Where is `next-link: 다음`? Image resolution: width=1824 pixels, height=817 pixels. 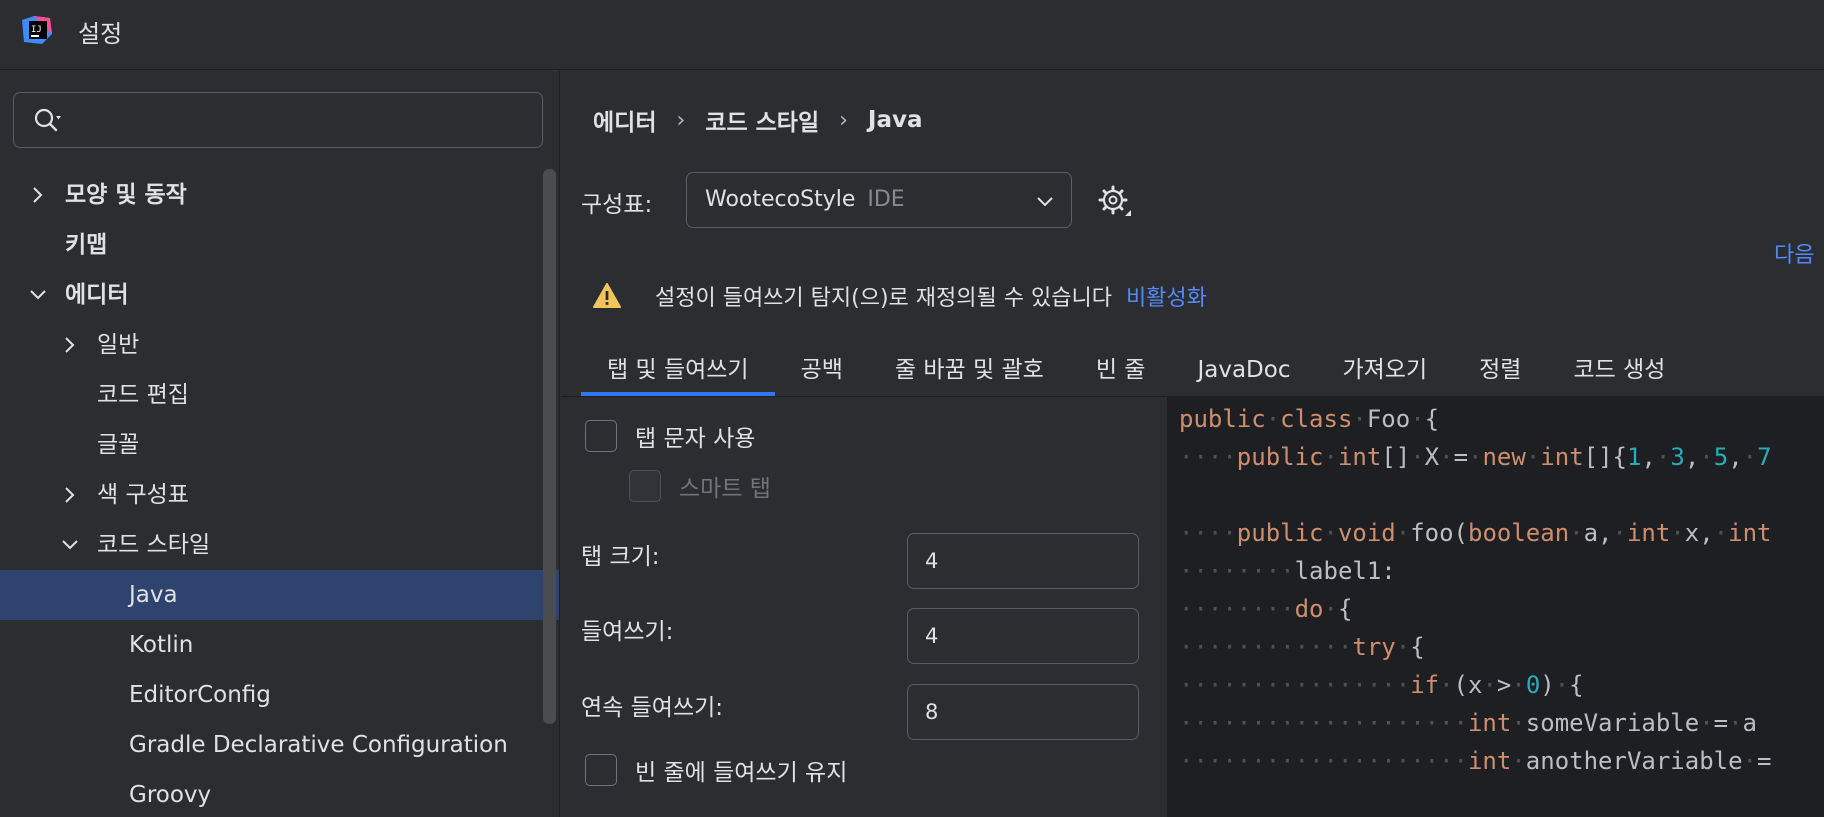 next-link: 다음 is located at coordinates (1794, 253).